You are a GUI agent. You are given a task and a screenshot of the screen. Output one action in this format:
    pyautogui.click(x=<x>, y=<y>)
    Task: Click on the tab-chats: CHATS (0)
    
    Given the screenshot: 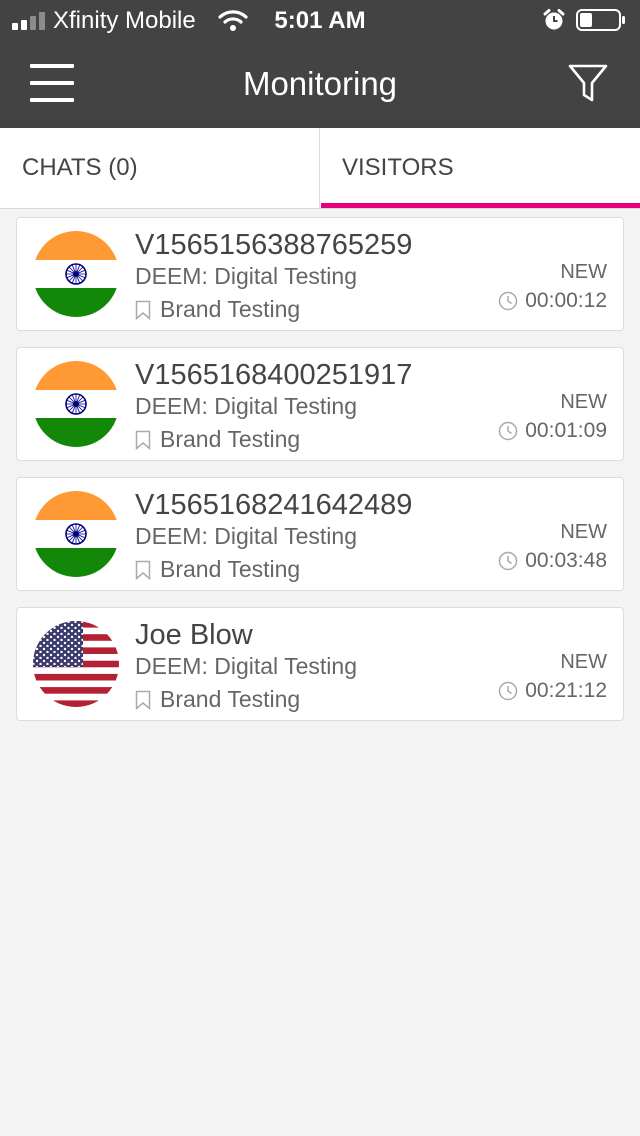 What is the action you would take?
    pyautogui.click(x=160, y=168)
    